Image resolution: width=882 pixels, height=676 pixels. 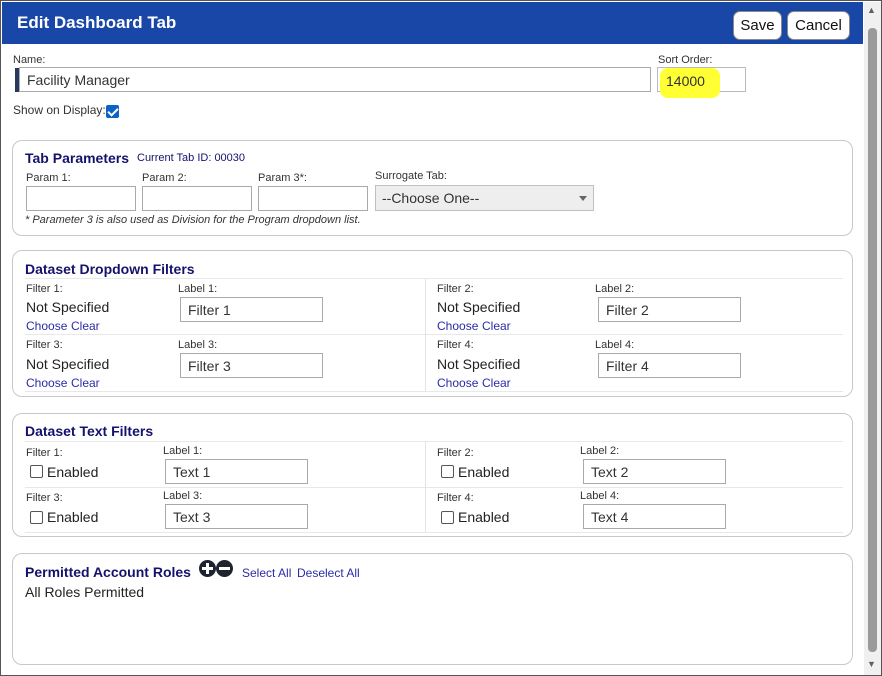 What do you see at coordinates (685, 81) in the screenshot?
I see `sort-order-value: 14000` at bounding box center [685, 81].